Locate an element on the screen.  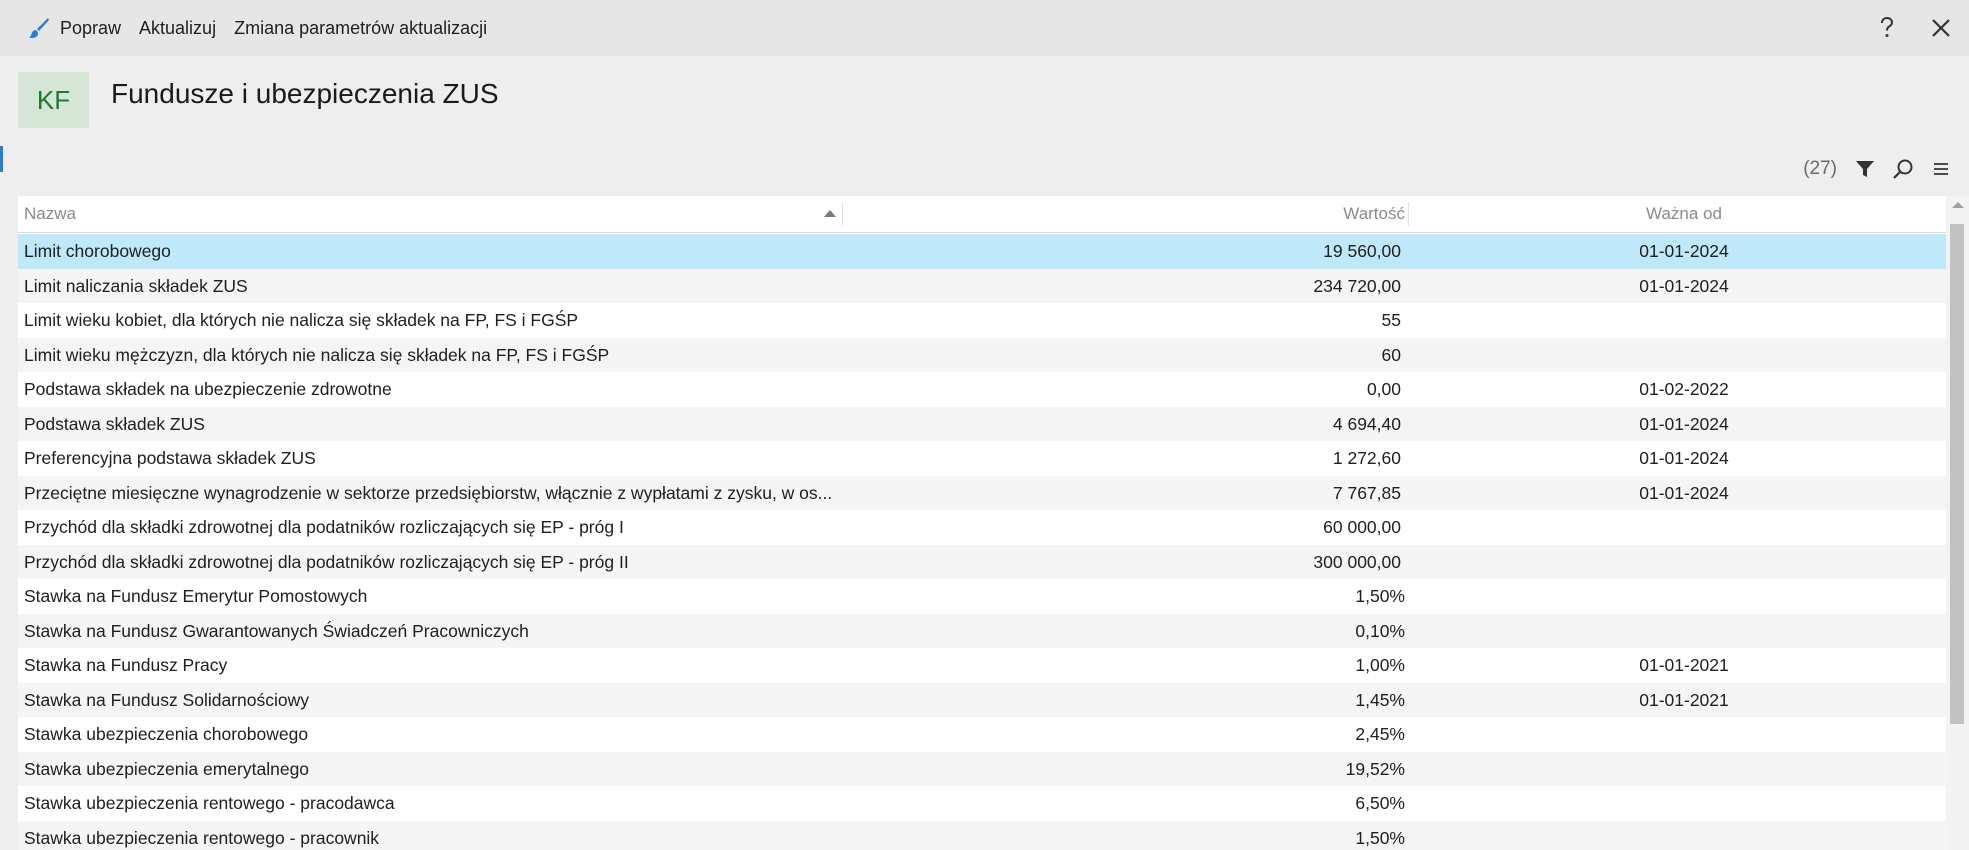
cell-value: 1 272,60 is located at coordinates (1366, 458).